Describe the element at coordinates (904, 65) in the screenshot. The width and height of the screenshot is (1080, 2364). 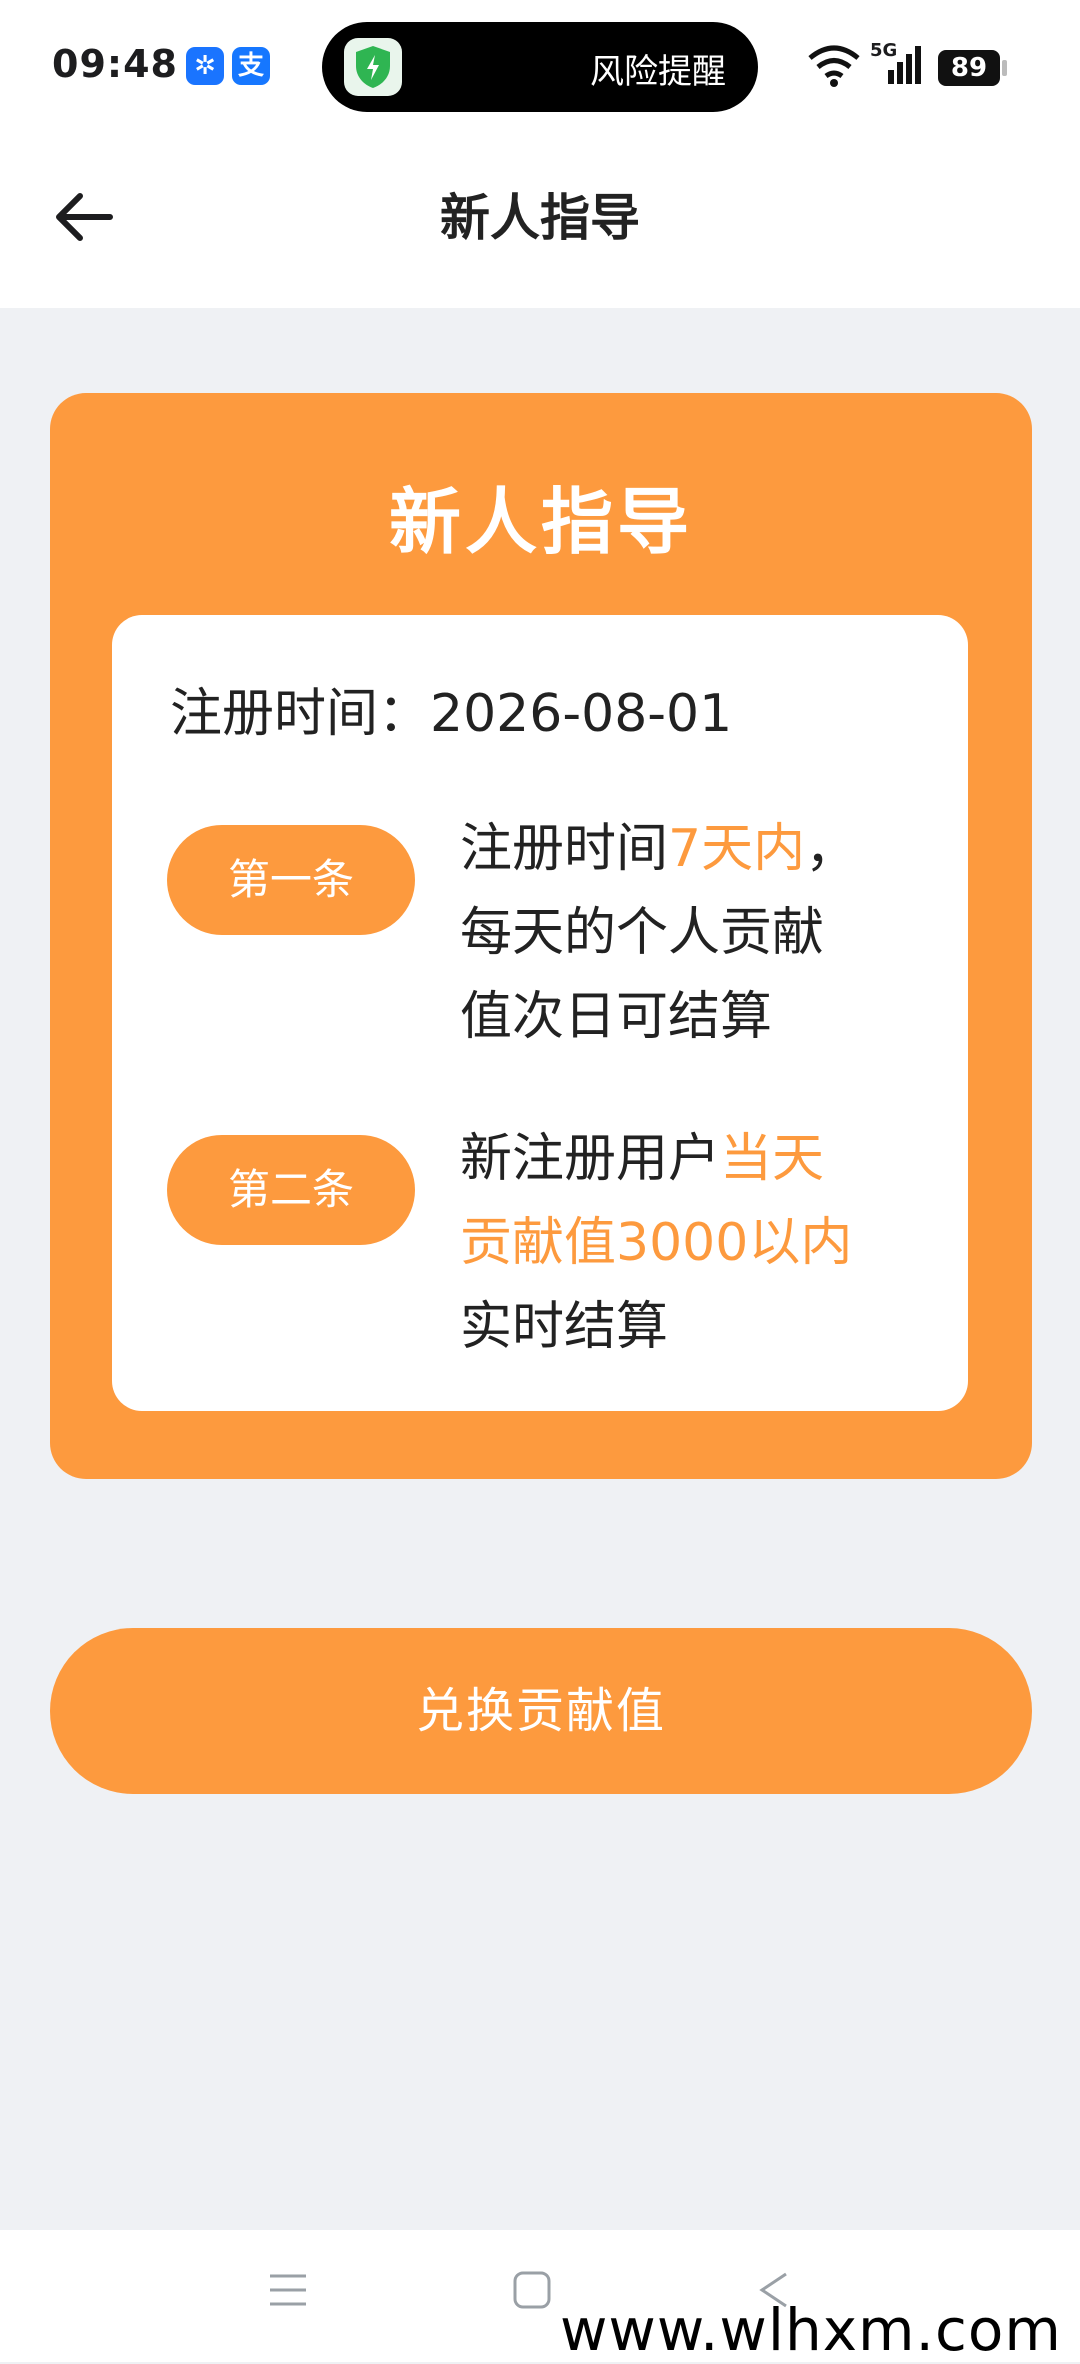
I see `cellular-signal-icon` at that location.